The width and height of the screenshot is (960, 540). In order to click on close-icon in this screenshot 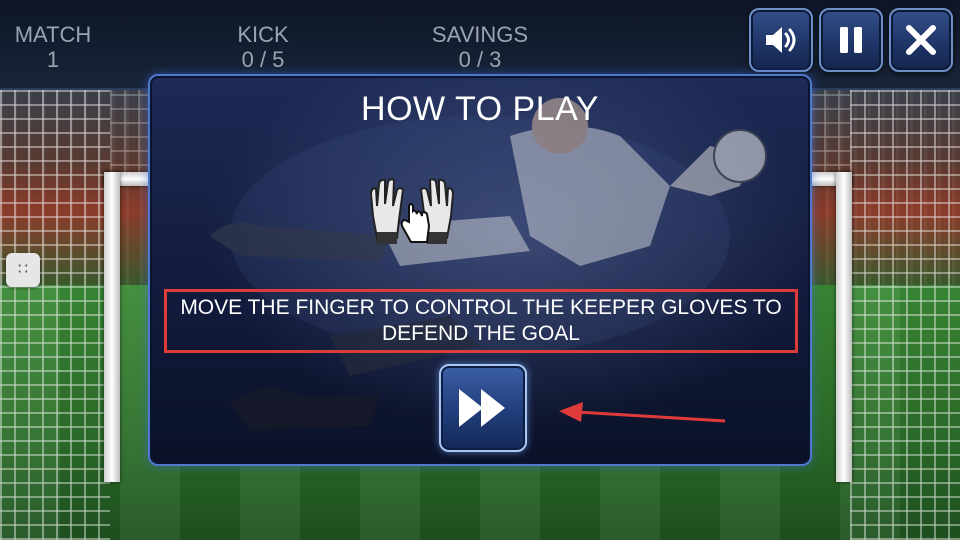, I will do `click(921, 40)`.